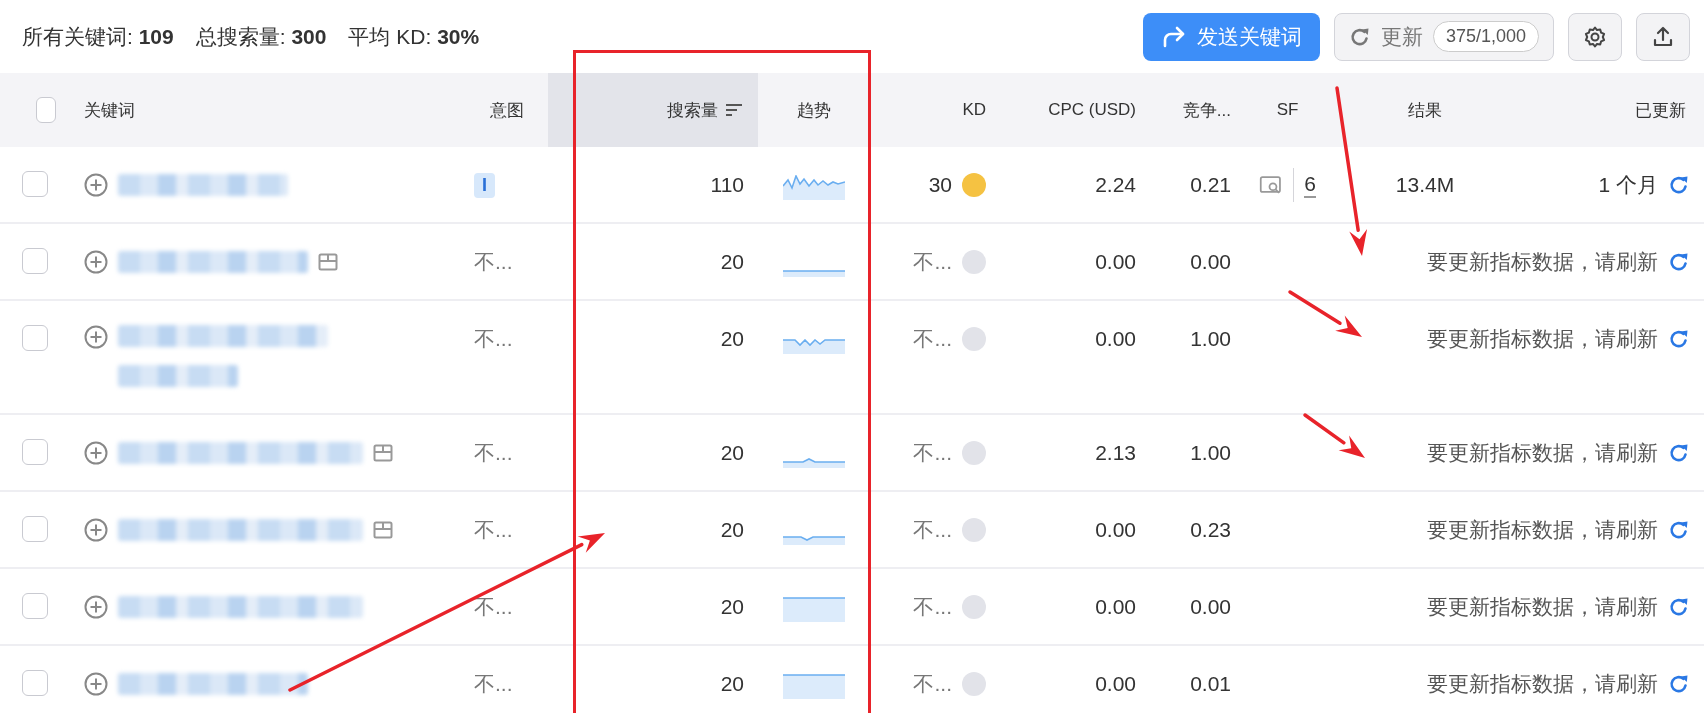 The width and height of the screenshot is (1704, 713). I want to click on column-header: SF, so click(1287, 110).